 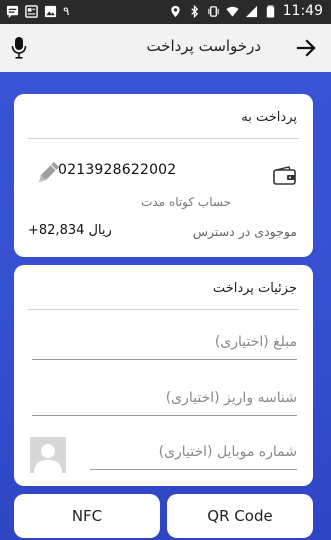 I want to click on person-icon, so click(x=48, y=458).